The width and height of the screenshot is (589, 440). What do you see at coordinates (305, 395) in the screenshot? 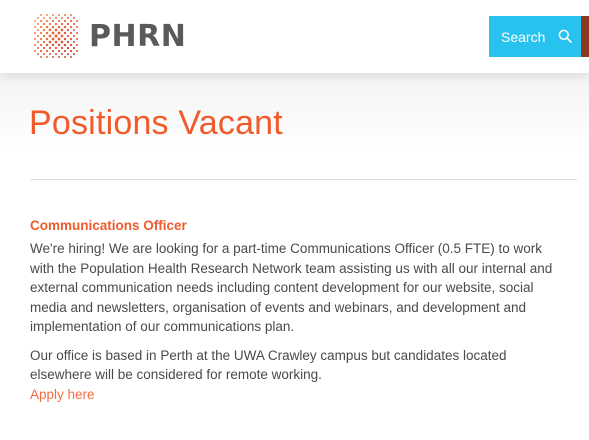
I see `apply-here-link: Apply here` at bounding box center [305, 395].